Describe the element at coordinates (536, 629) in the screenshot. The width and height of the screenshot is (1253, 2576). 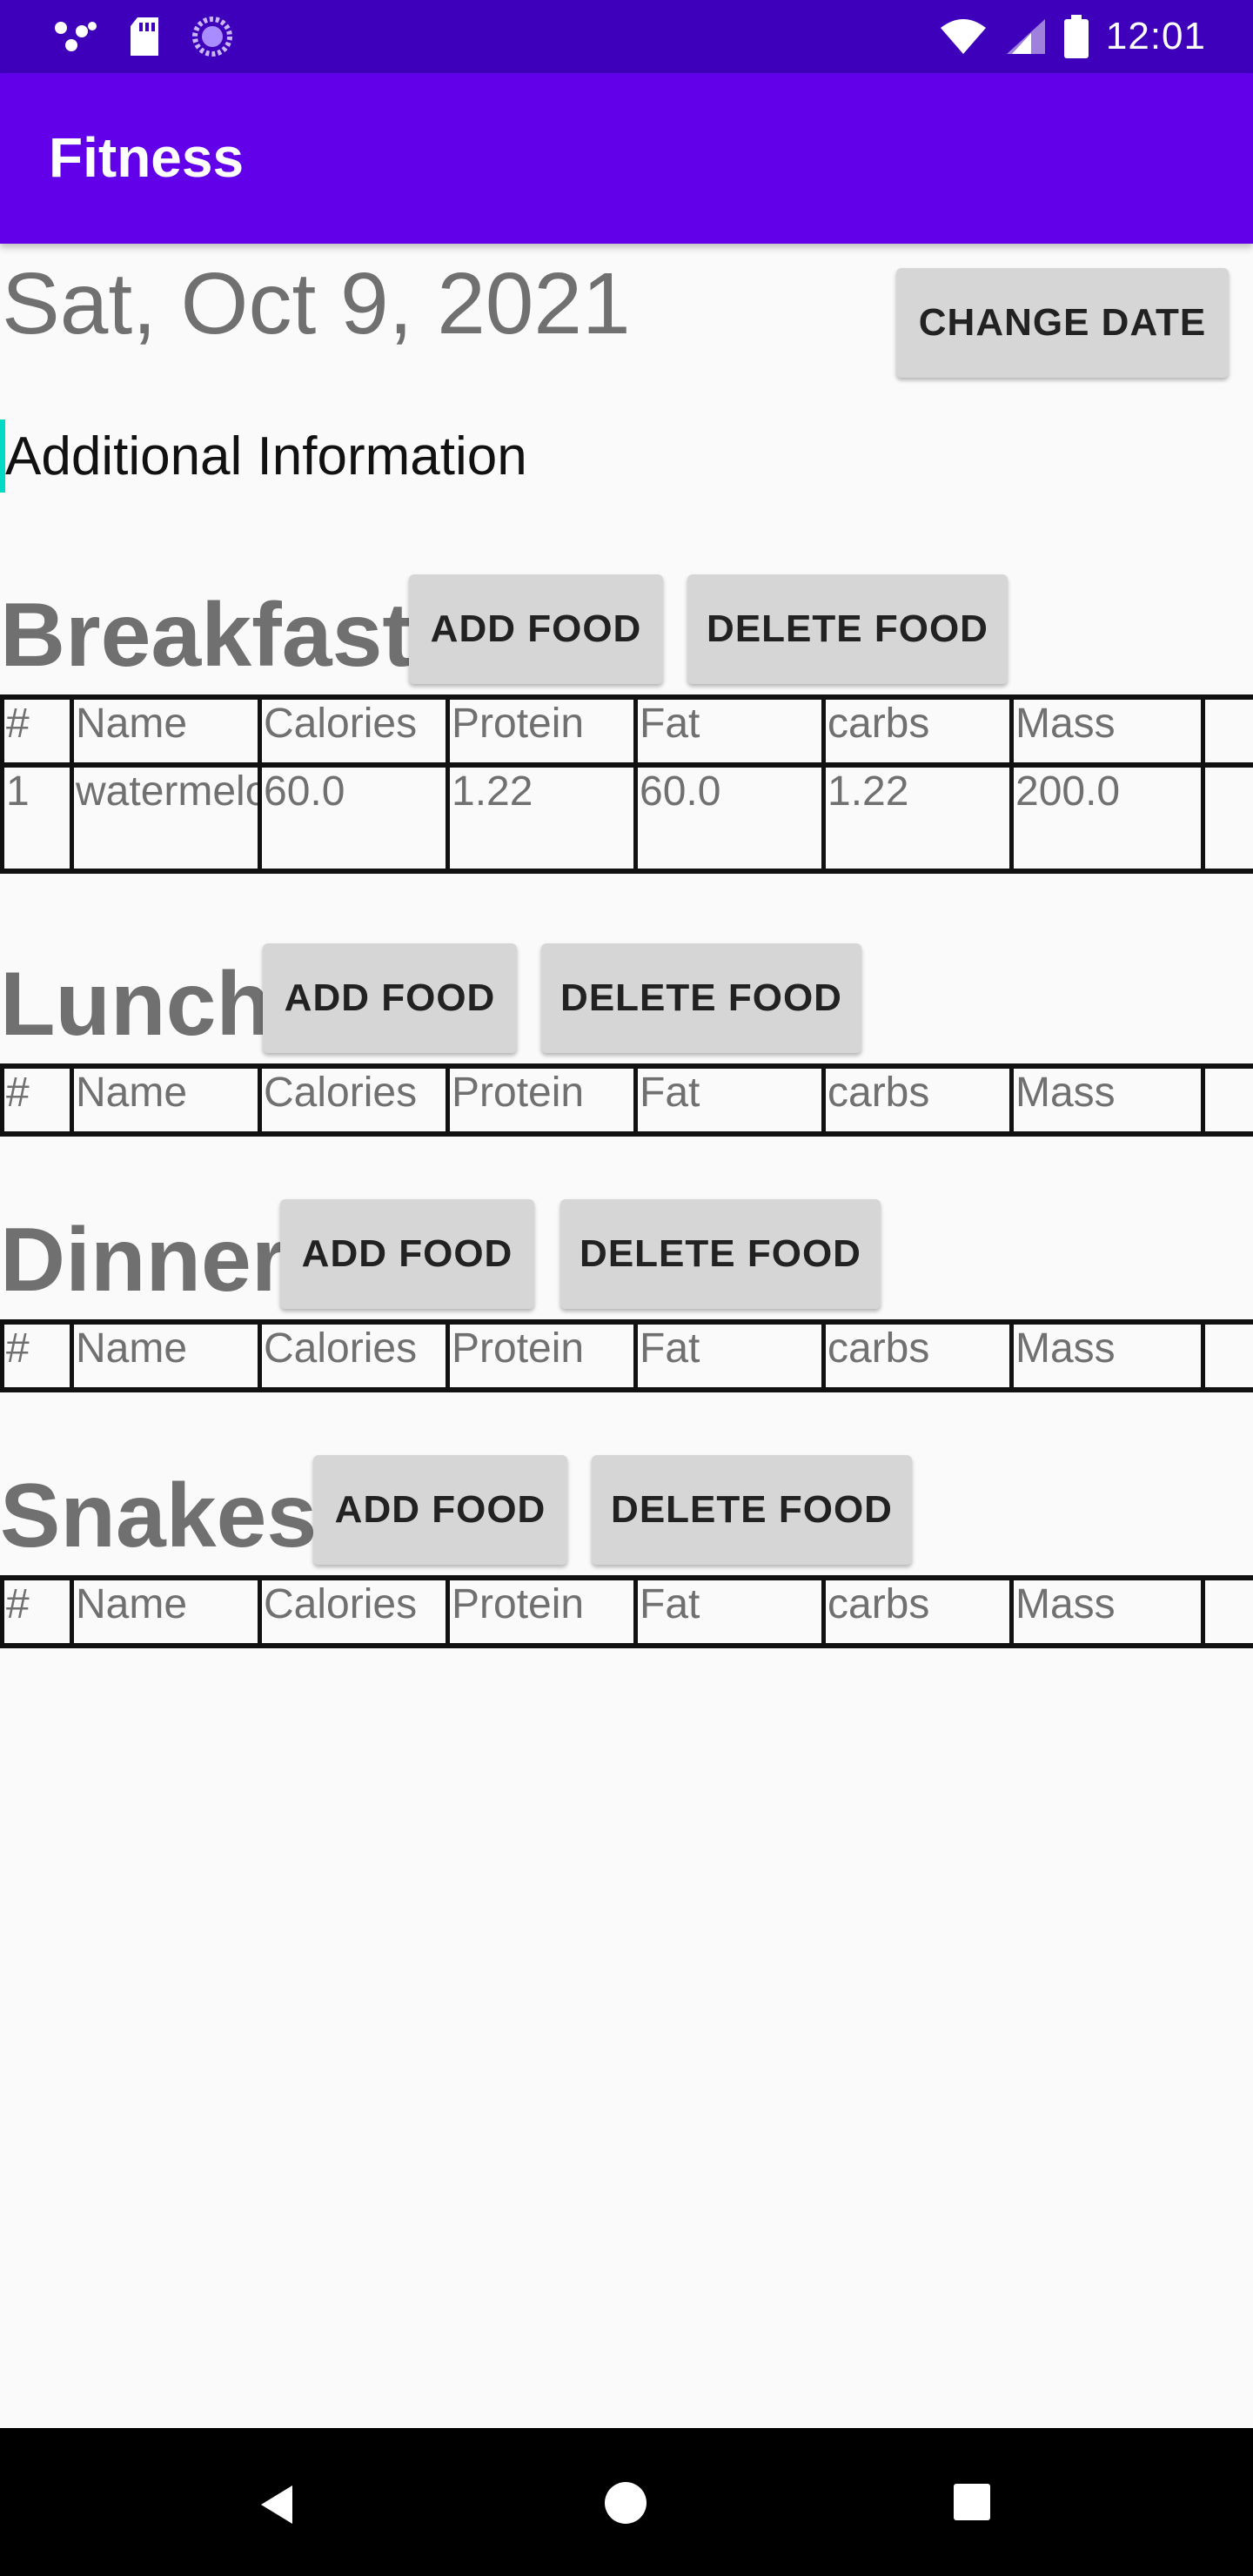
I see `breakfast-add-food-button: ADD FOOD` at that location.